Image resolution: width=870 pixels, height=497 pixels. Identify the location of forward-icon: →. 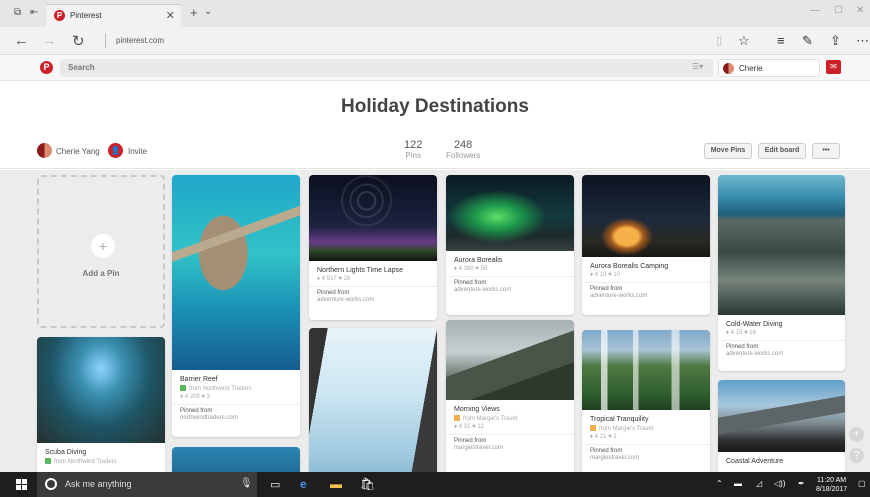
(49, 40).